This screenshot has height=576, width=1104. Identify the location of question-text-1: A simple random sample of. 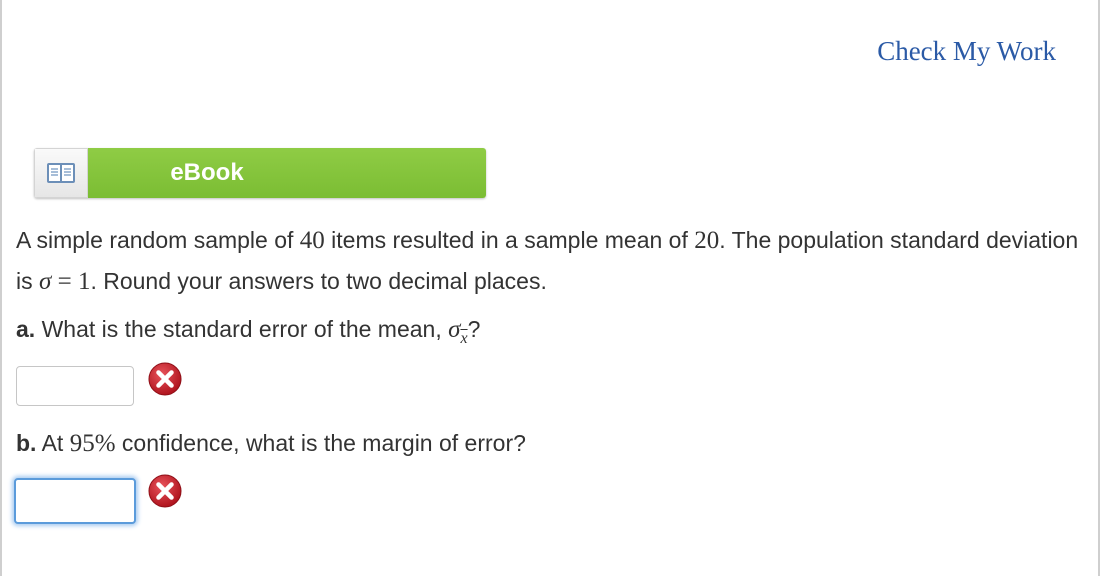
(158, 240).